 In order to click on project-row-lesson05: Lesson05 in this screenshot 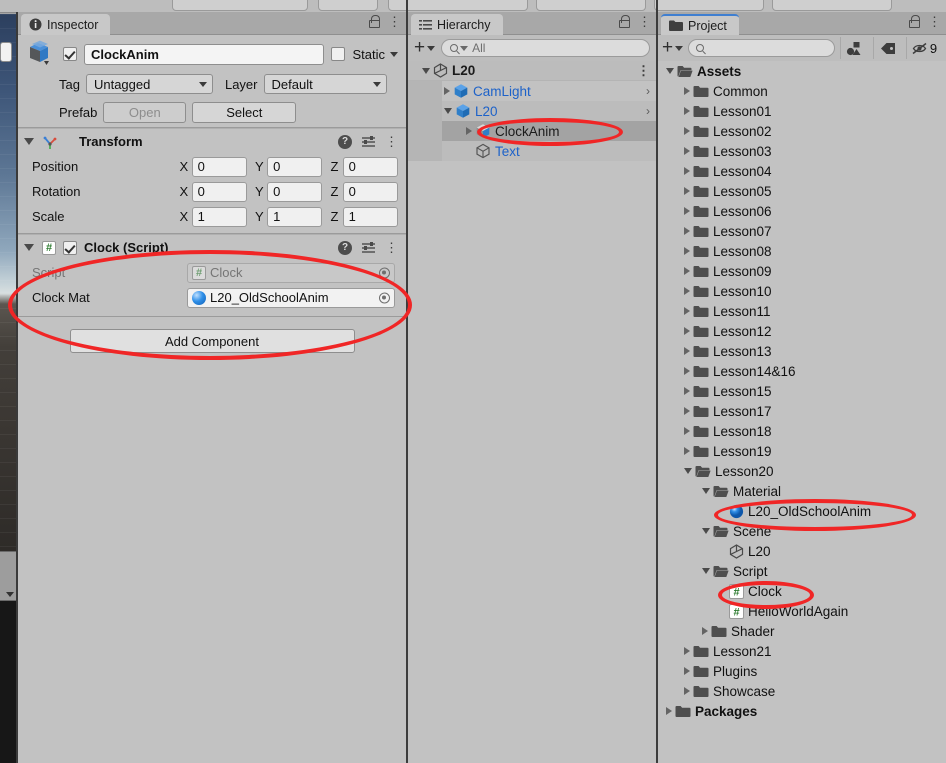, I will do `click(802, 191)`.